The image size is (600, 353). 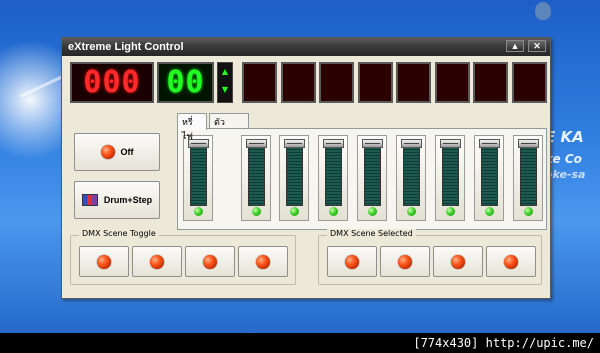 What do you see at coordinates (371, 233) in the screenshot?
I see `dmx-scene-selected-label: DMX Scene Selected` at bounding box center [371, 233].